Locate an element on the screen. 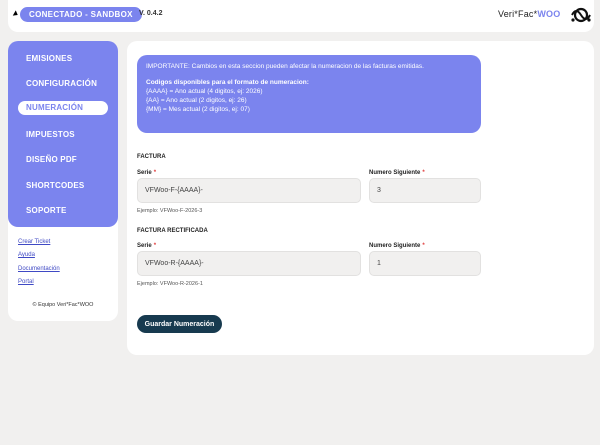 Image resolution: width=600 pixels, height=445 pixels. save-numeracion-button: Guardar Numeración is located at coordinates (179, 324).